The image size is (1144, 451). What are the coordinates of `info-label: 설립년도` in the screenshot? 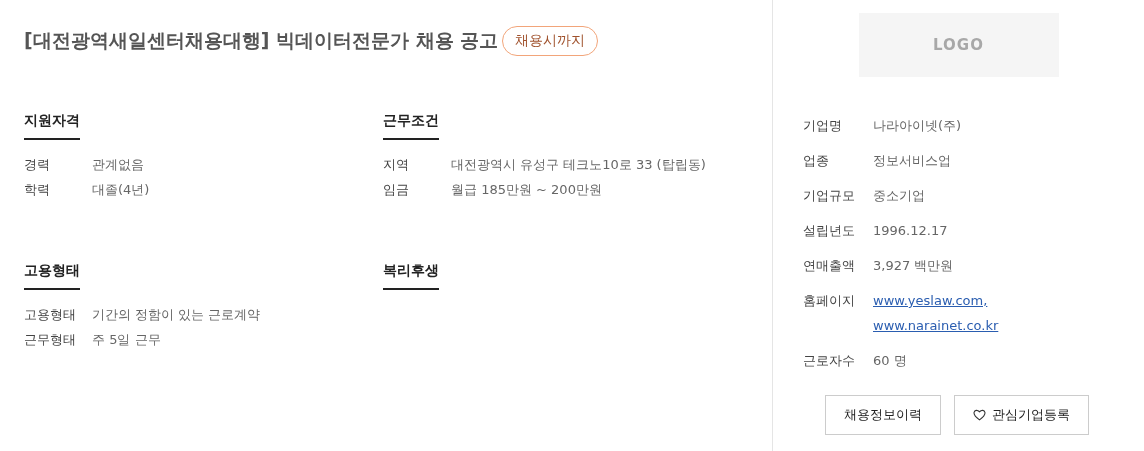 It's located at (829, 231).